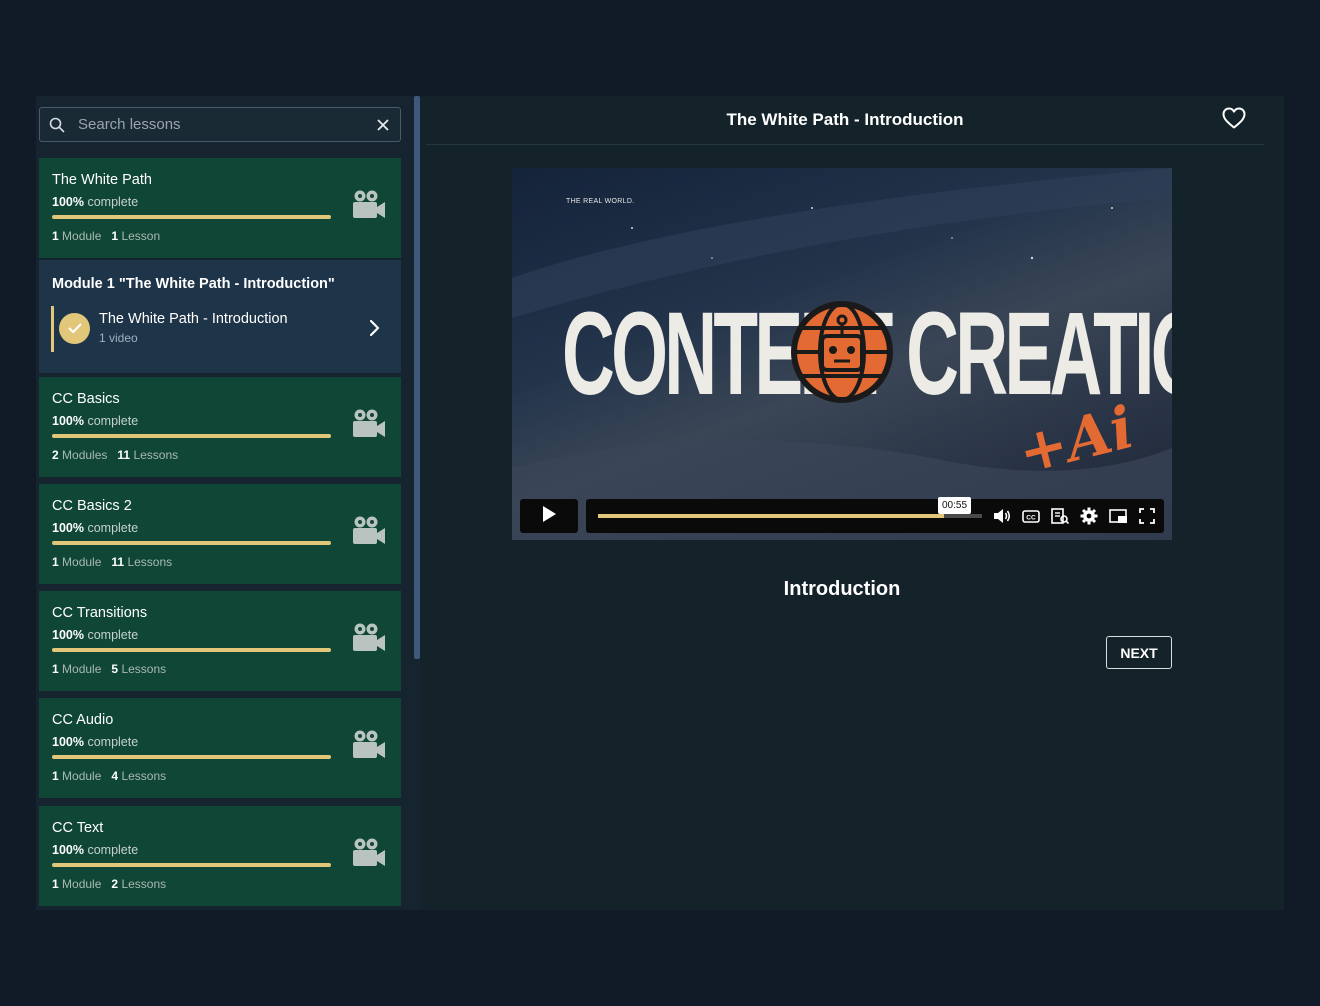 The image size is (1320, 1006). I want to click on settings-icon, so click(1089, 516).